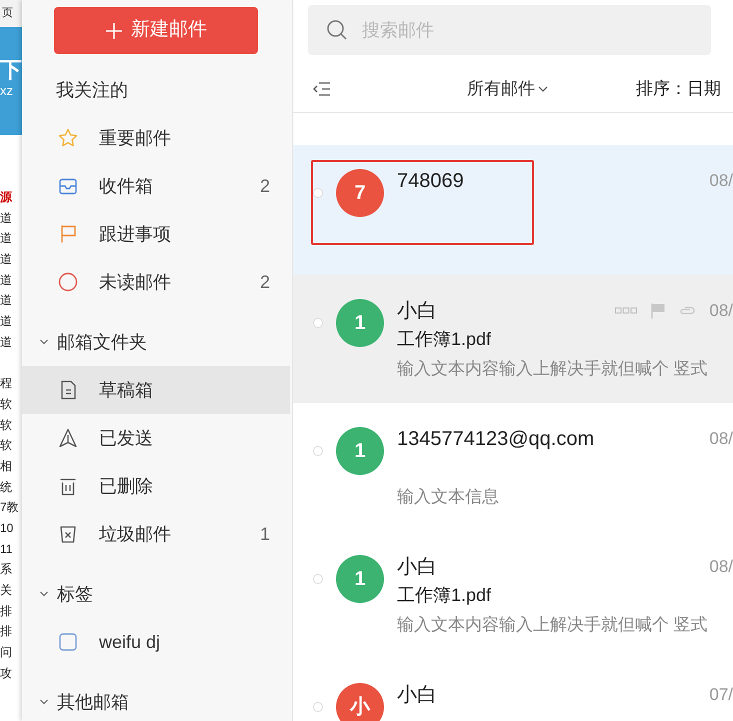 This screenshot has width=733, height=721. What do you see at coordinates (92, 90) in the screenshot?
I see `section-heading: 我关注的` at bounding box center [92, 90].